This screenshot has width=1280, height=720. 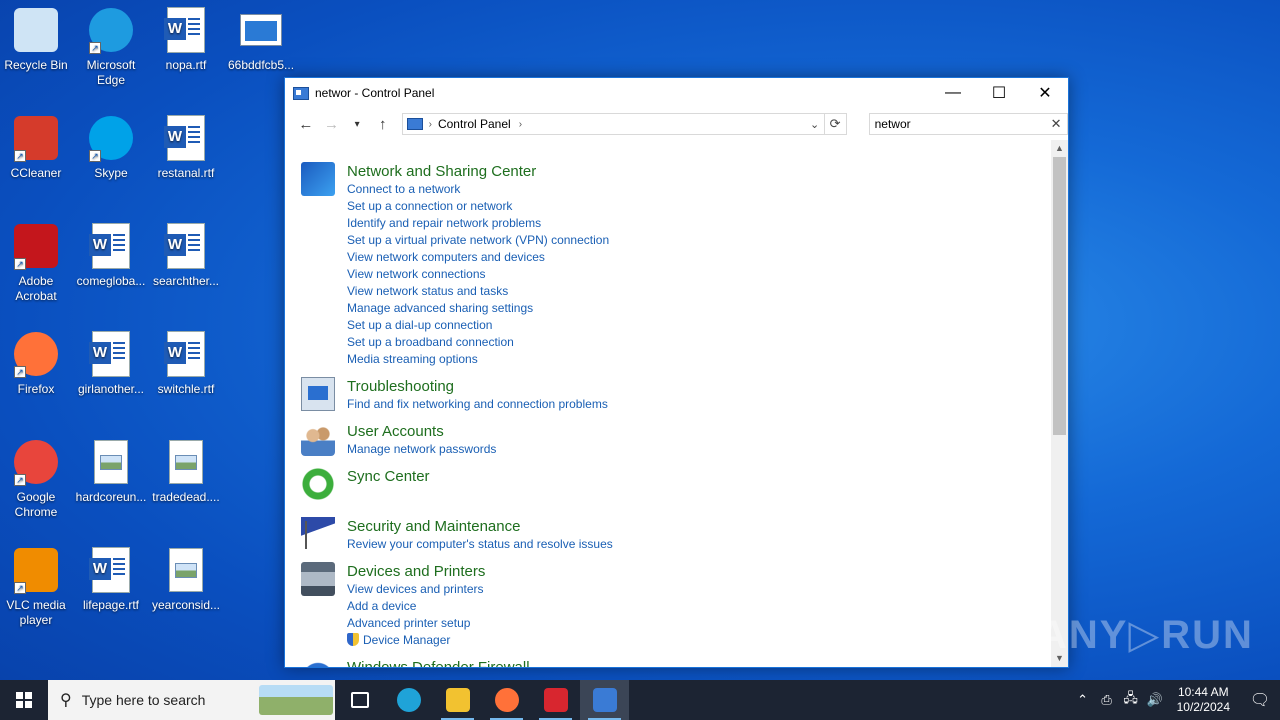 What do you see at coordinates (478, 171) in the screenshot?
I see `result-heading: Network and Sharing Center` at bounding box center [478, 171].